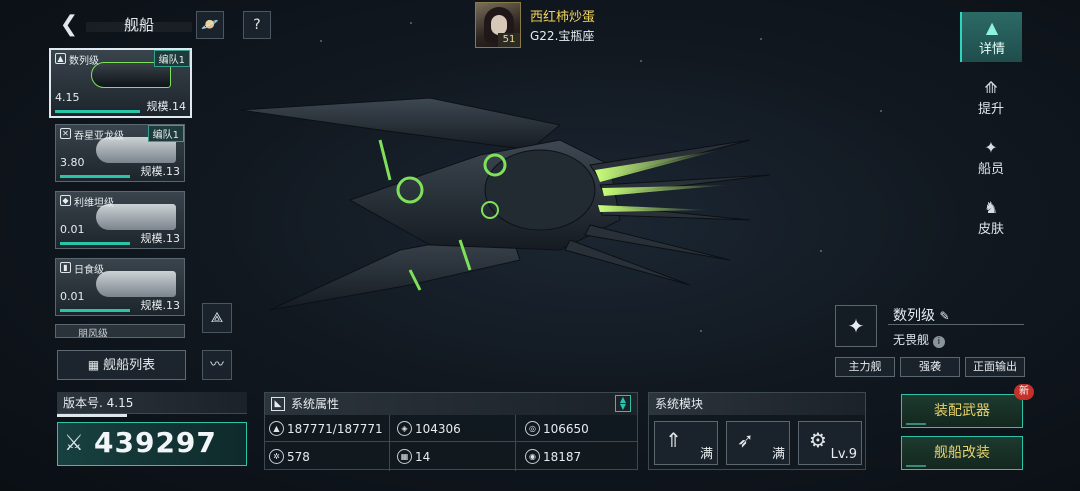 The width and height of the screenshot is (1080, 491). What do you see at coordinates (758, 443) in the screenshot?
I see `module-slot: ➶ 满` at bounding box center [758, 443].